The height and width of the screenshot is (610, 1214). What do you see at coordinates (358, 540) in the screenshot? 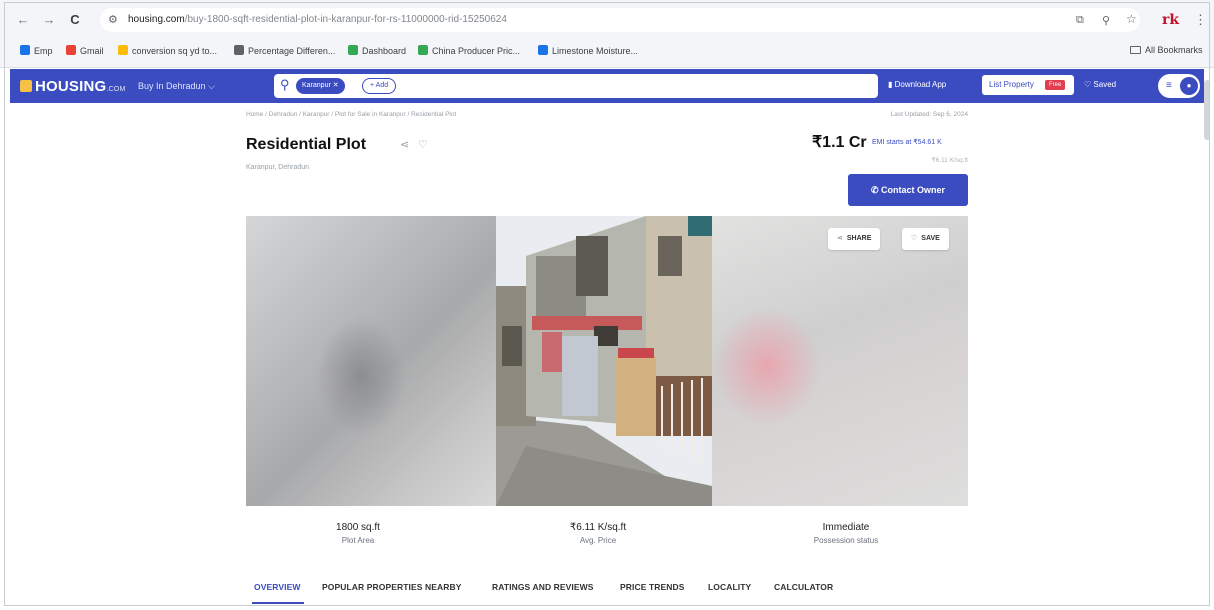
I see `stat-label: Plot Area` at bounding box center [358, 540].